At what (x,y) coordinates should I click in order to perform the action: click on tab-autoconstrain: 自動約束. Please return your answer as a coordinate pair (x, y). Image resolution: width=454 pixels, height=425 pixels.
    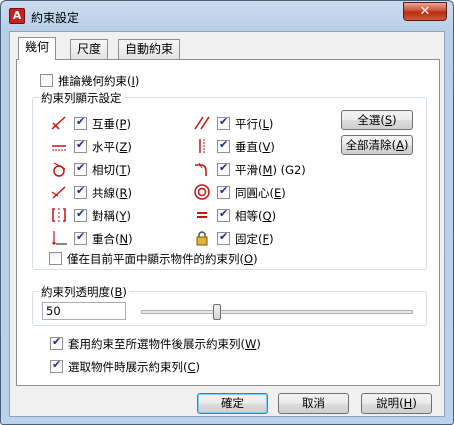
    Looking at the image, I should click on (149, 49).